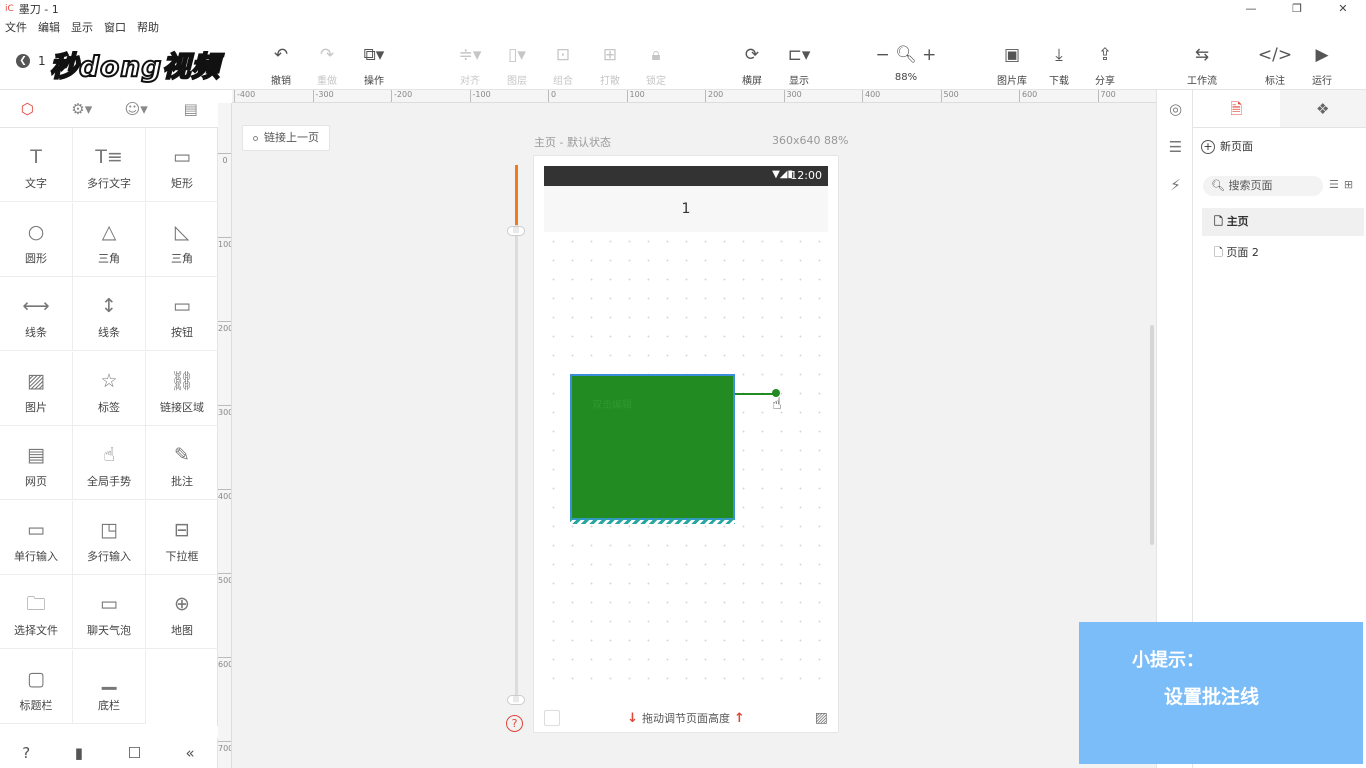 The width and height of the screenshot is (1366, 768). I want to click on page-search-input: 🔍︎ 搜索页面, so click(1263, 186).